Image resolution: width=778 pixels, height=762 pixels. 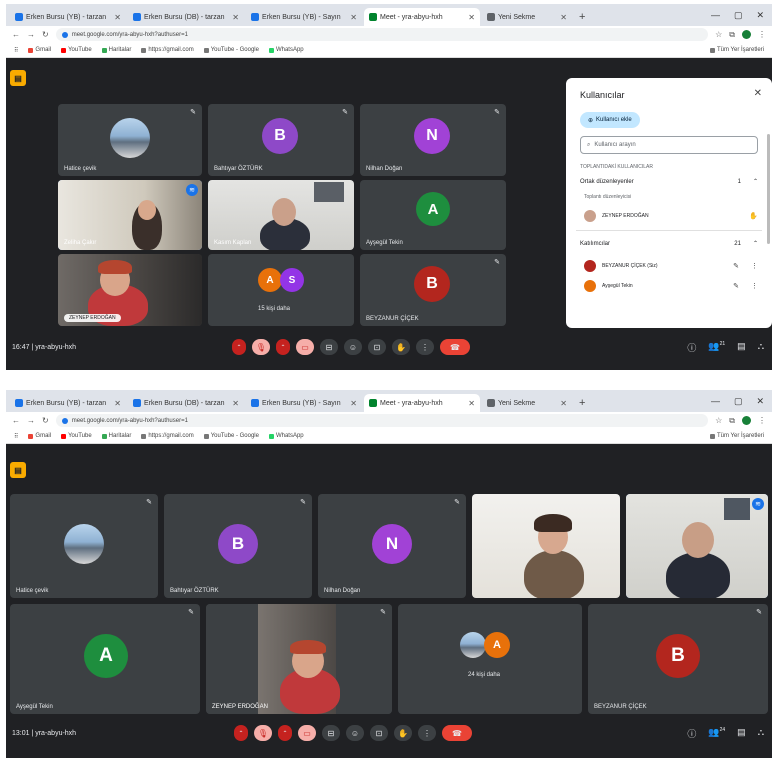 I want to click on participant-row: BEYZANUR ÇİÇEK (Siz) ✎ ⋮, so click(x=671, y=266).